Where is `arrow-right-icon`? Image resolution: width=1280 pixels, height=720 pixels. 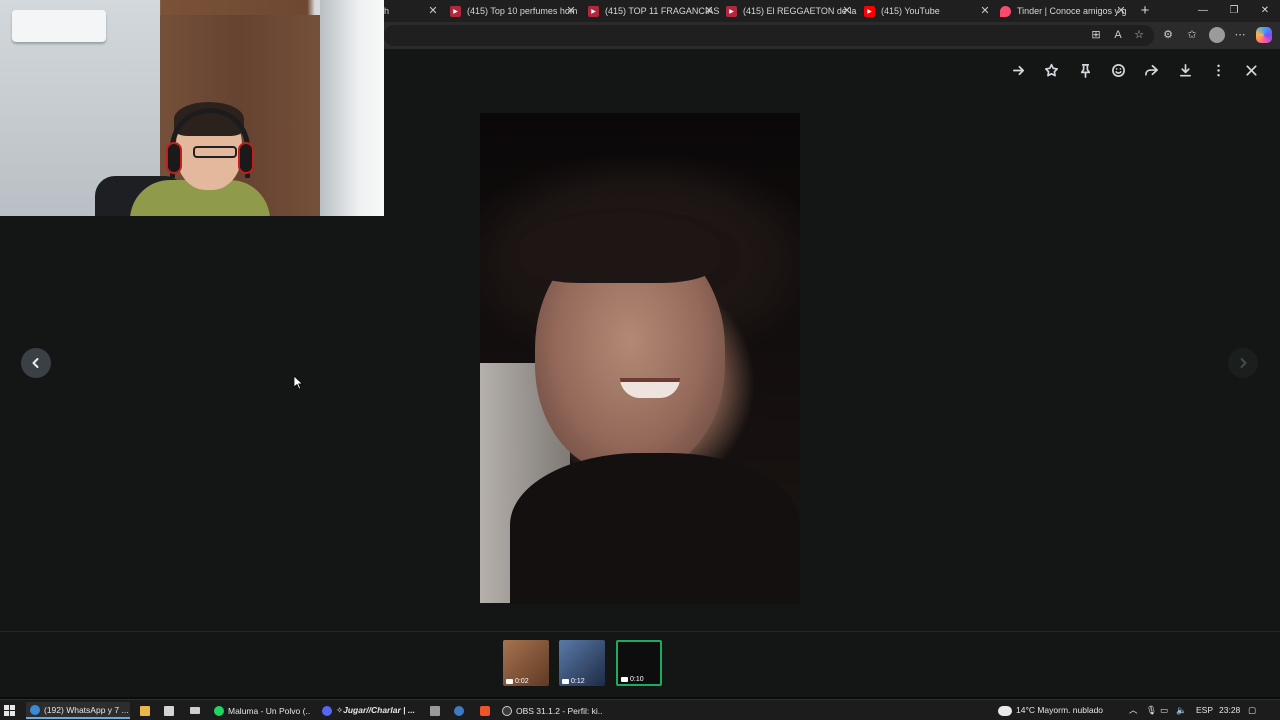 arrow-right-icon is located at coordinates (1018, 70).